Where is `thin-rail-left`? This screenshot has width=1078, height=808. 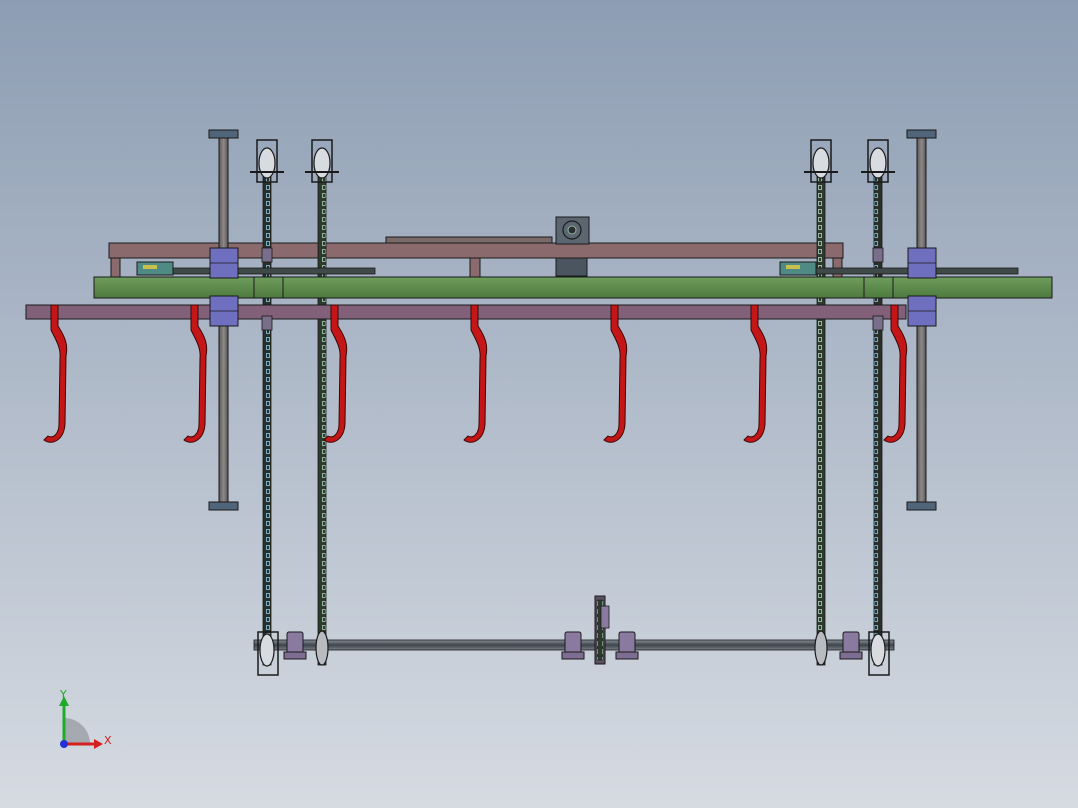
thin-rail-left is located at coordinates (262, 271).